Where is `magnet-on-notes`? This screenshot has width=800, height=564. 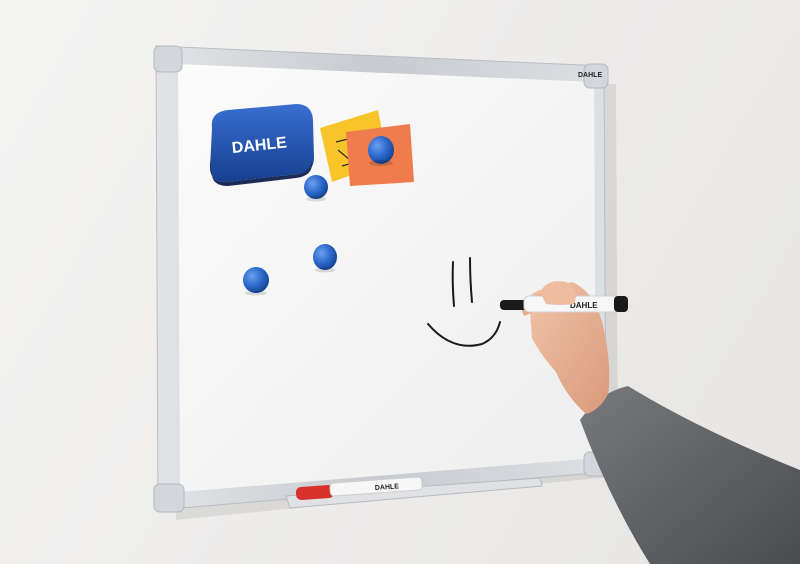 magnet-on-notes is located at coordinates (381, 151).